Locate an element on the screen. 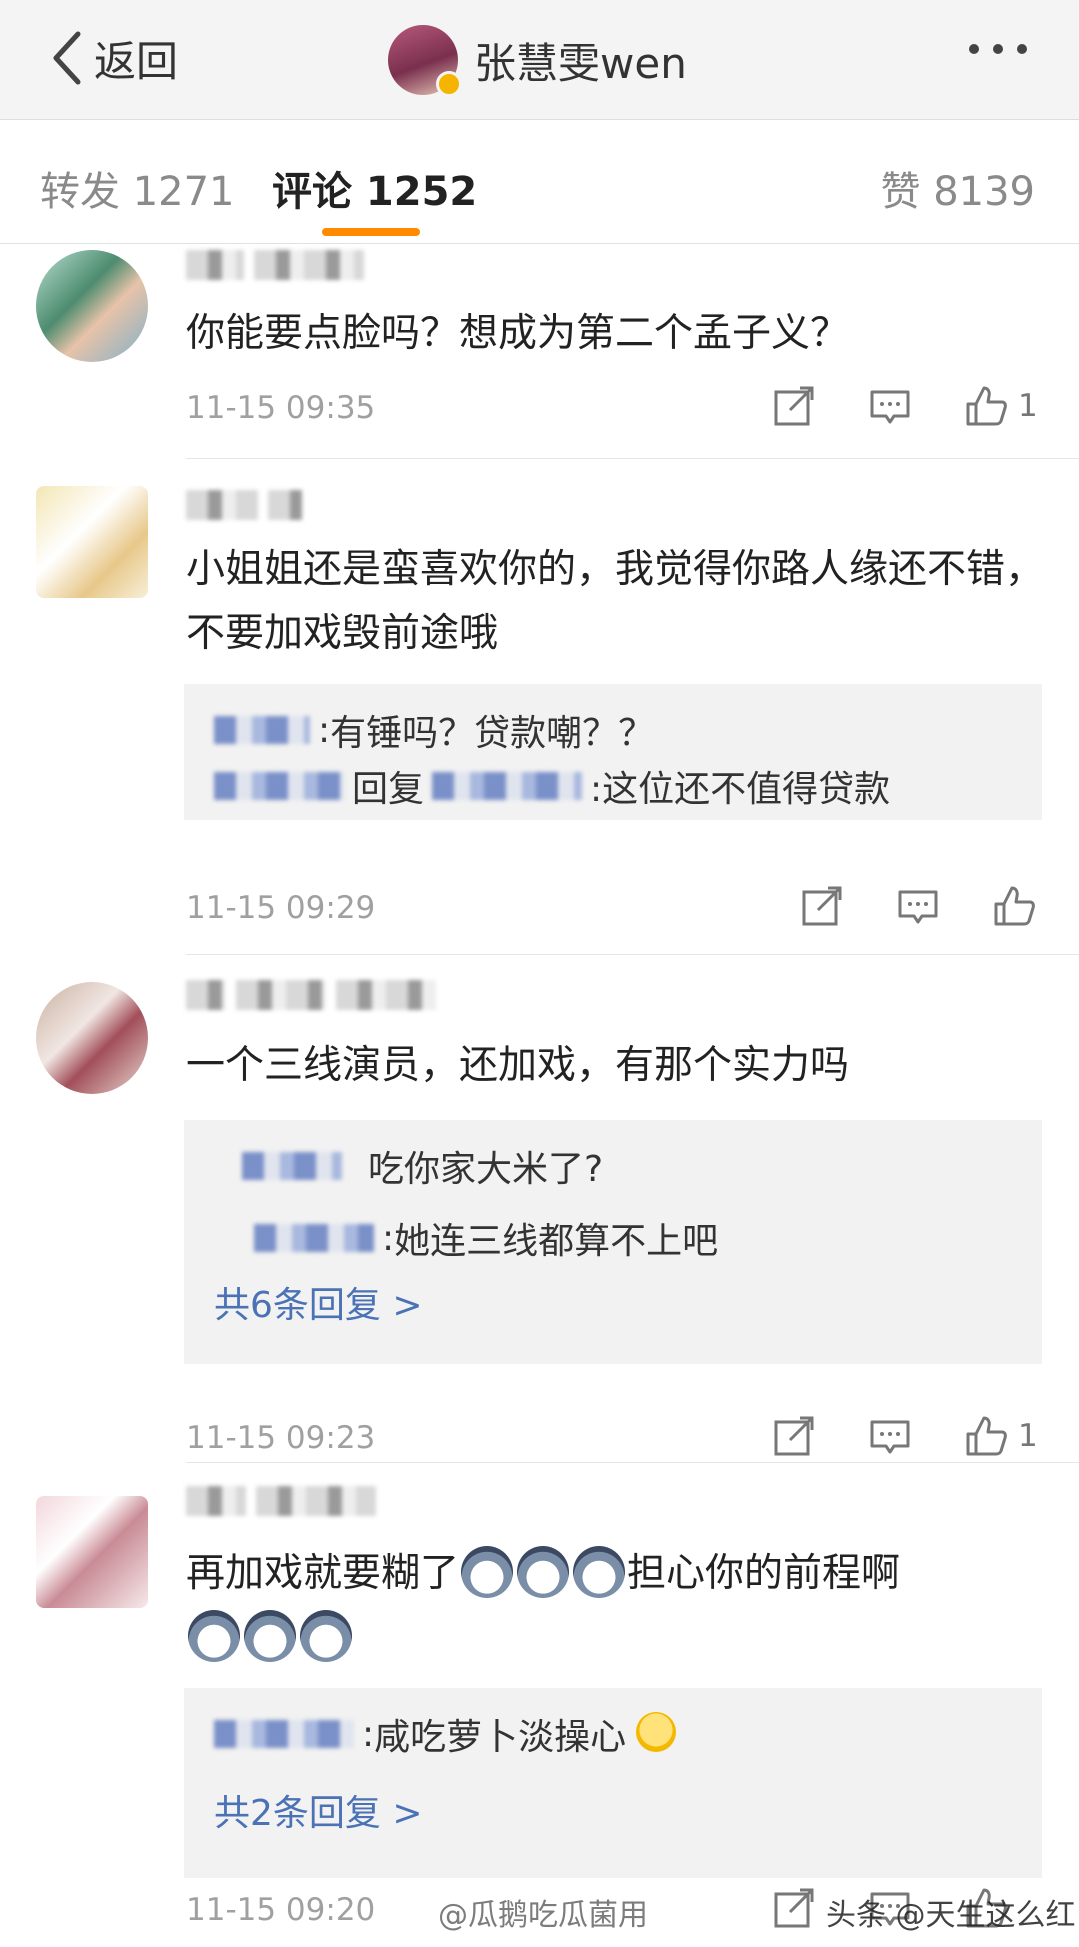 Image resolution: width=1079 pixels, height=1947 pixels. comment-text-part: 再加戏就要糊了 is located at coordinates (323, 1573).